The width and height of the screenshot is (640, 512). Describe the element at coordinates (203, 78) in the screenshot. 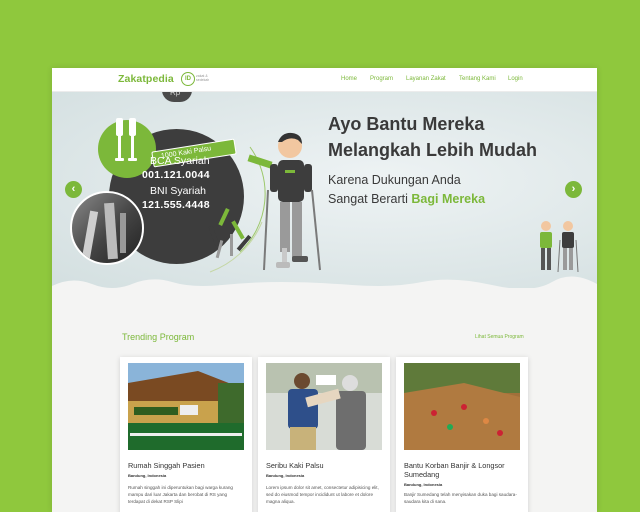

I see `logo-tagline: zakat & sedekah` at that location.